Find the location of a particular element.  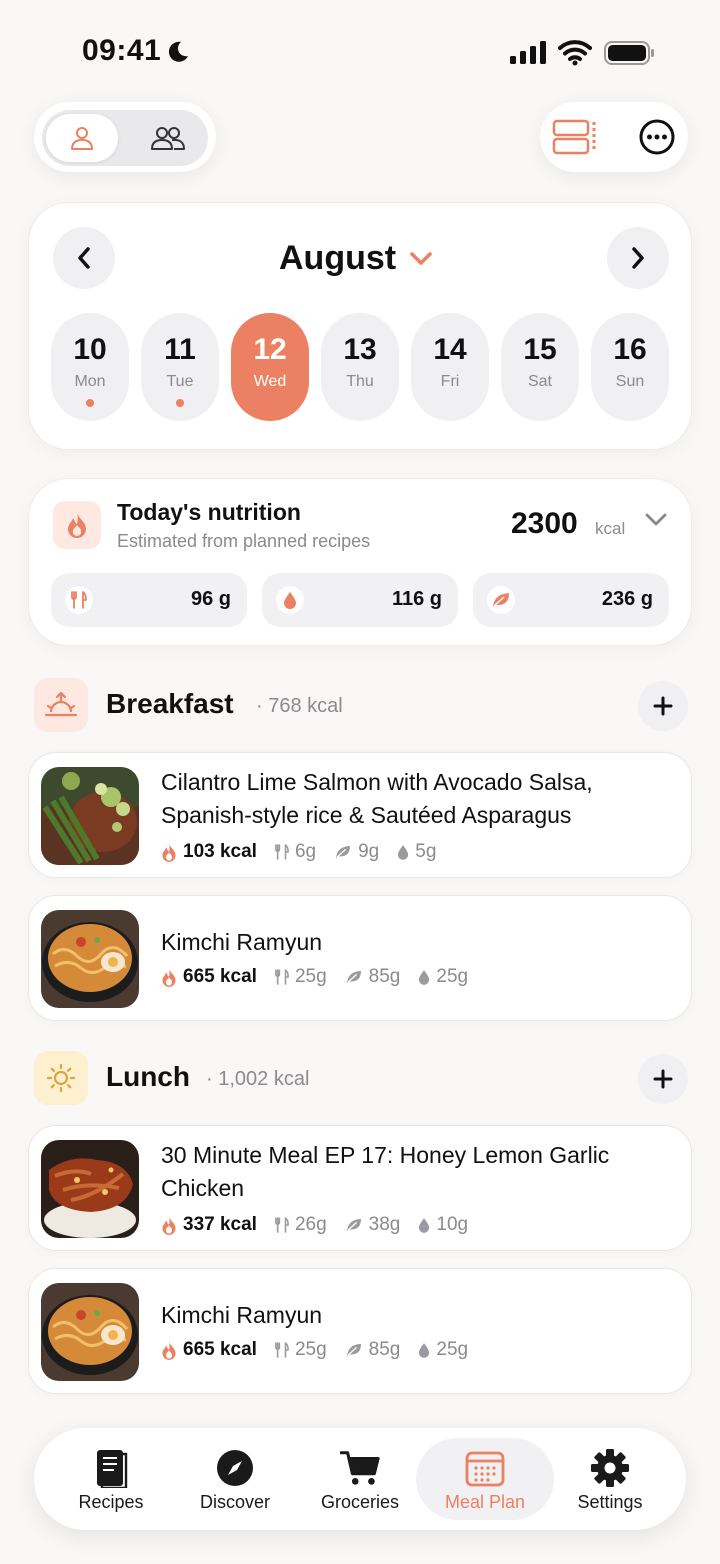

ellipsis-circle-icon is located at coordinates (657, 137).